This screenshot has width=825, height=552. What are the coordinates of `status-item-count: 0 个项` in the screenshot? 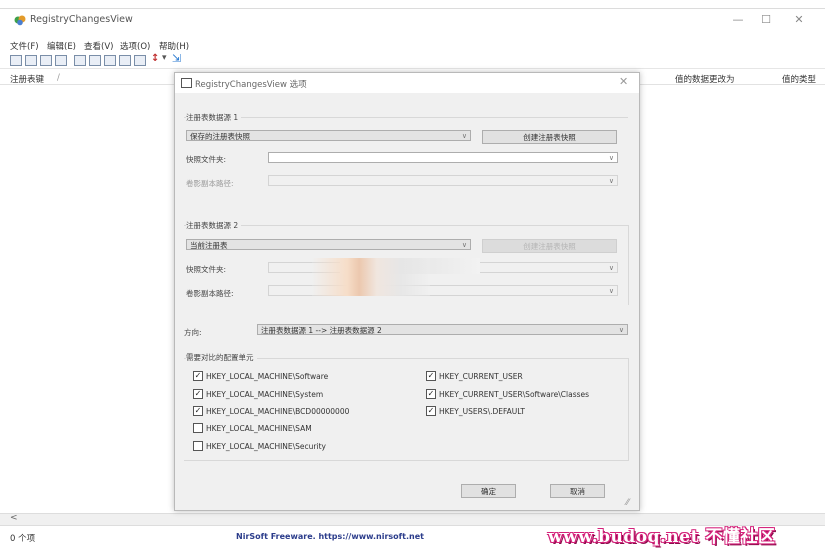 It's located at (23, 539).